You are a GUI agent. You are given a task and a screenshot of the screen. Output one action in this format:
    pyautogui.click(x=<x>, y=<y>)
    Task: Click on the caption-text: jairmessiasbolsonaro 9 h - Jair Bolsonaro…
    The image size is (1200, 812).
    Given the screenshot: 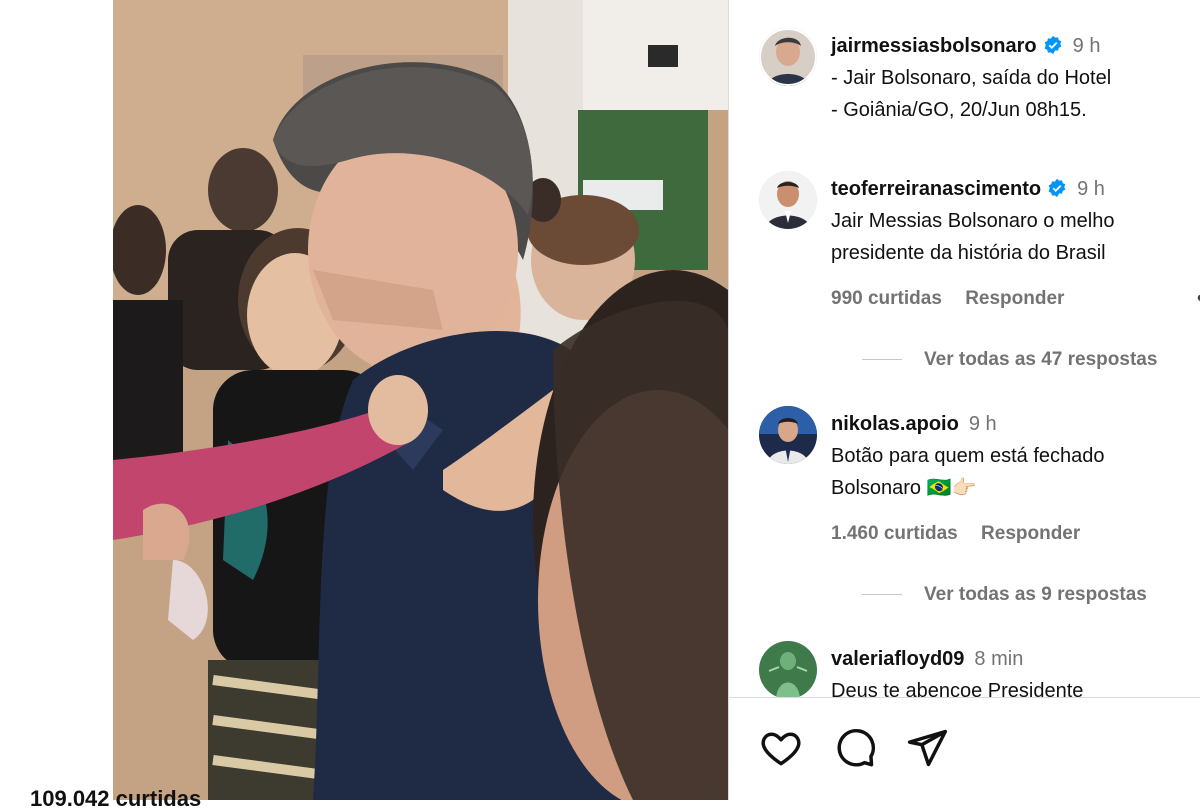 What is the action you would take?
    pyautogui.click(x=1015, y=78)
    